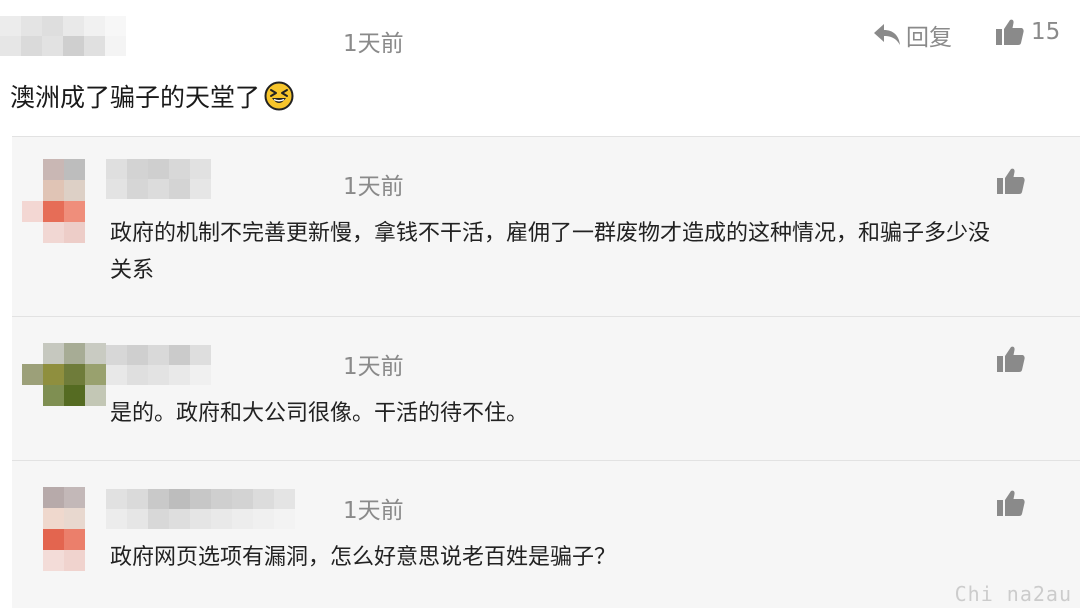  Describe the element at coordinates (132, 270) in the screenshot. I see `reply1-text-line2: 关系` at that location.